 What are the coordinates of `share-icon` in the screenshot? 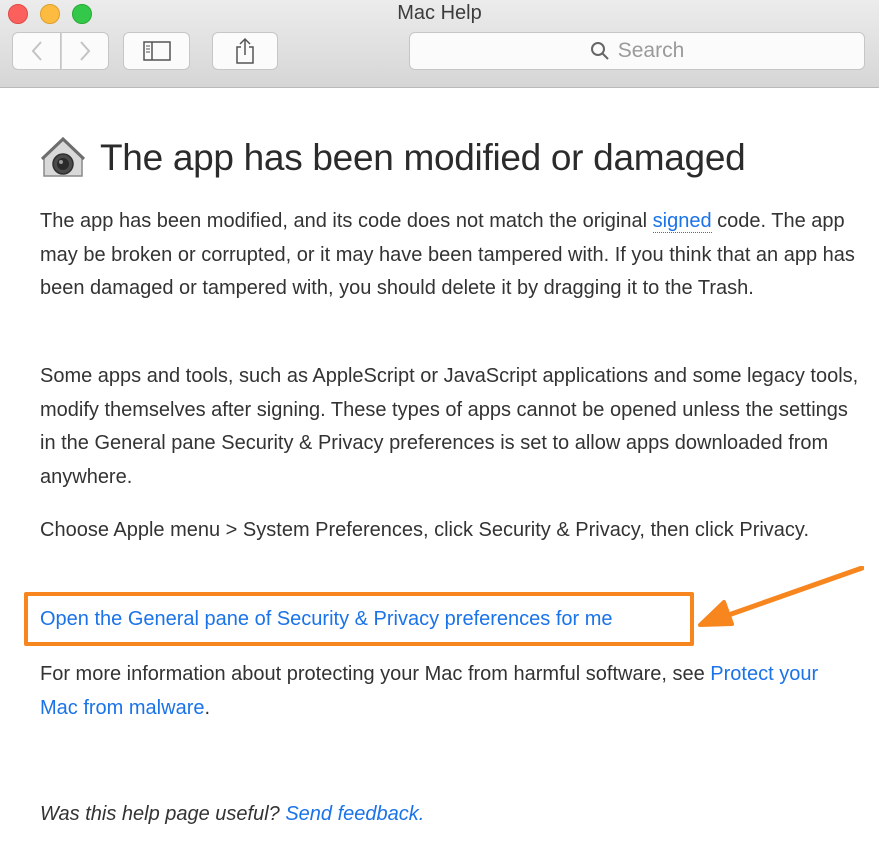 It's located at (245, 50).